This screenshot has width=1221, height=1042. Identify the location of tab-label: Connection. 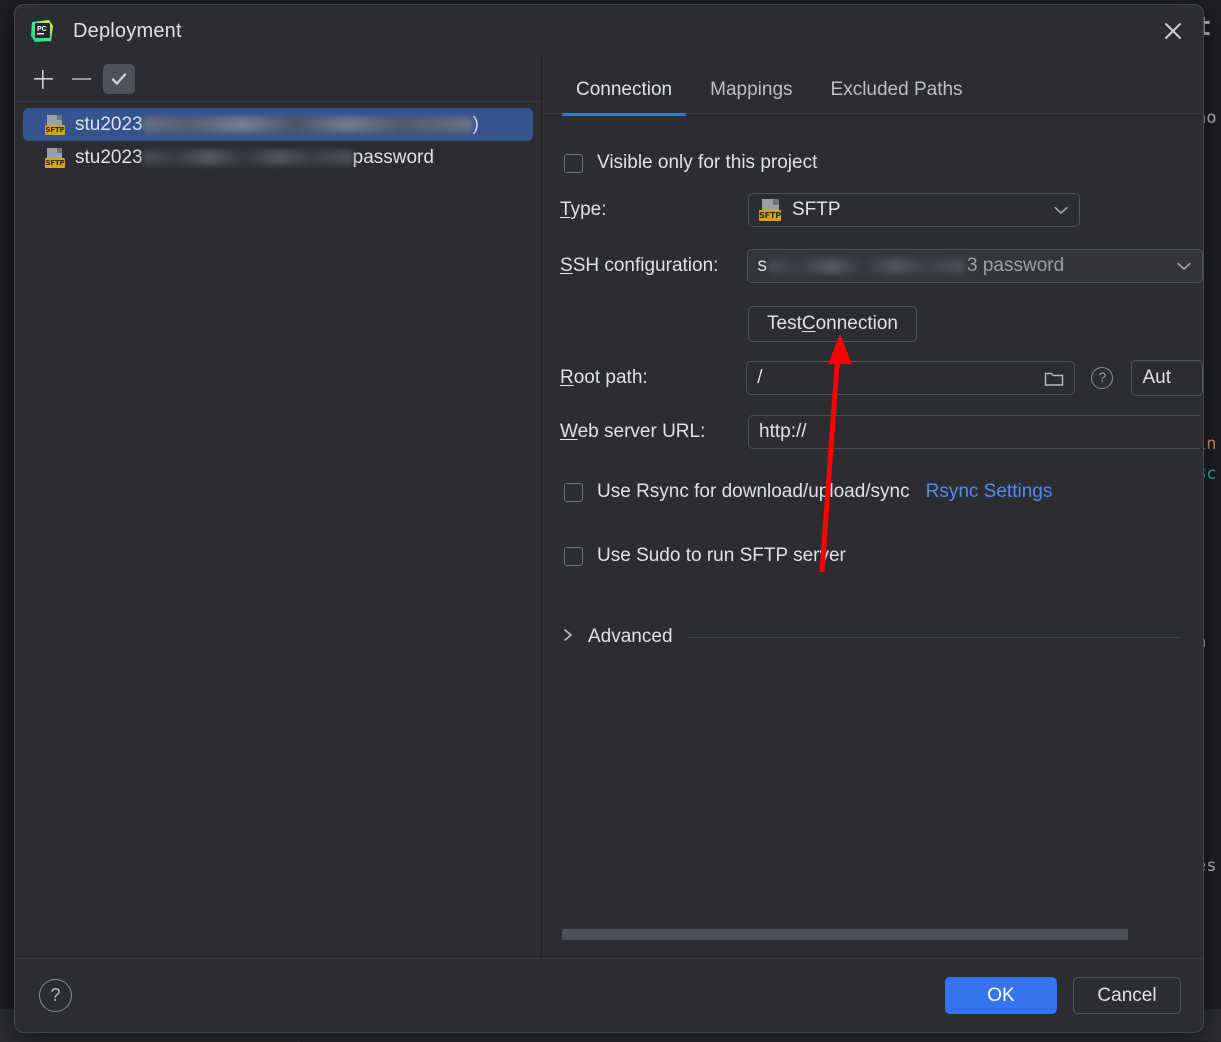
(624, 89).